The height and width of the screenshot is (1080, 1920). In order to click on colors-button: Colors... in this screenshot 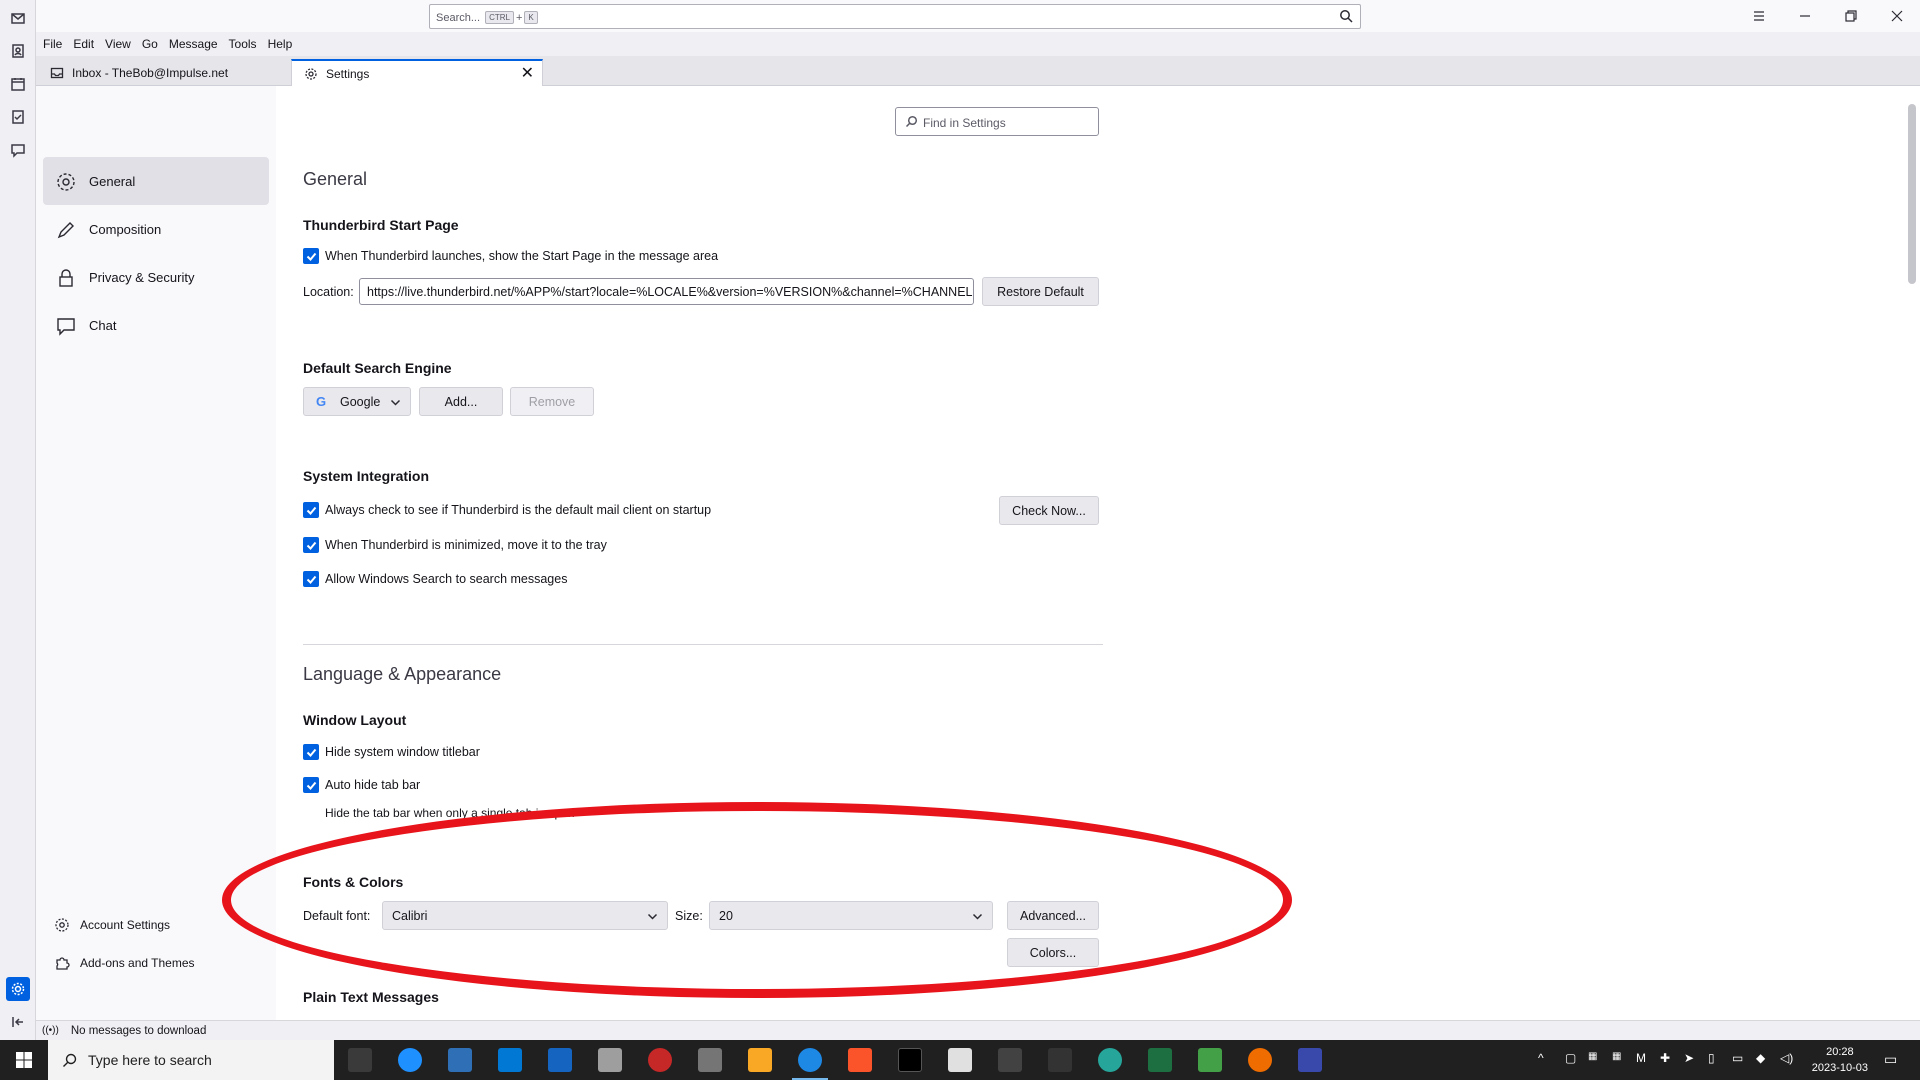, I will do `click(1053, 952)`.